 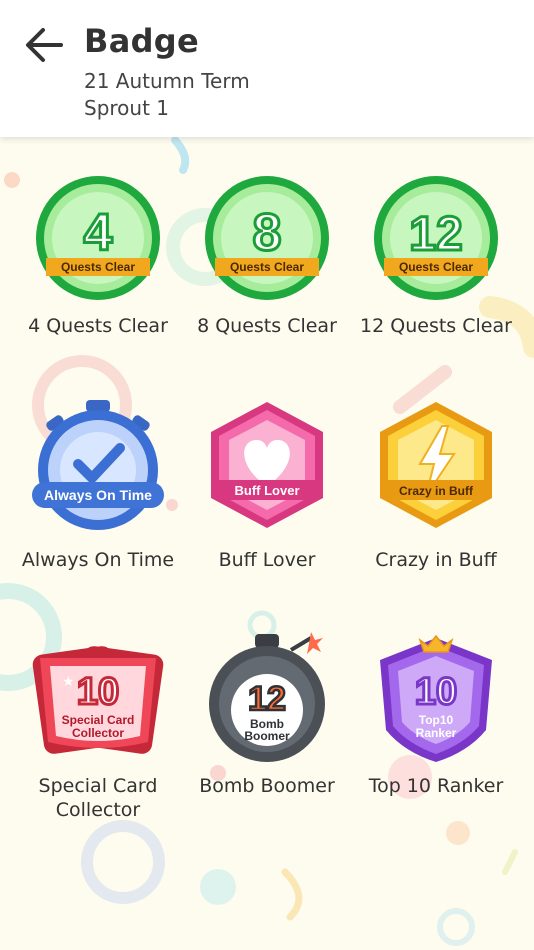 What do you see at coordinates (141, 41) in the screenshot?
I see `page-title: Badge` at bounding box center [141, 41].